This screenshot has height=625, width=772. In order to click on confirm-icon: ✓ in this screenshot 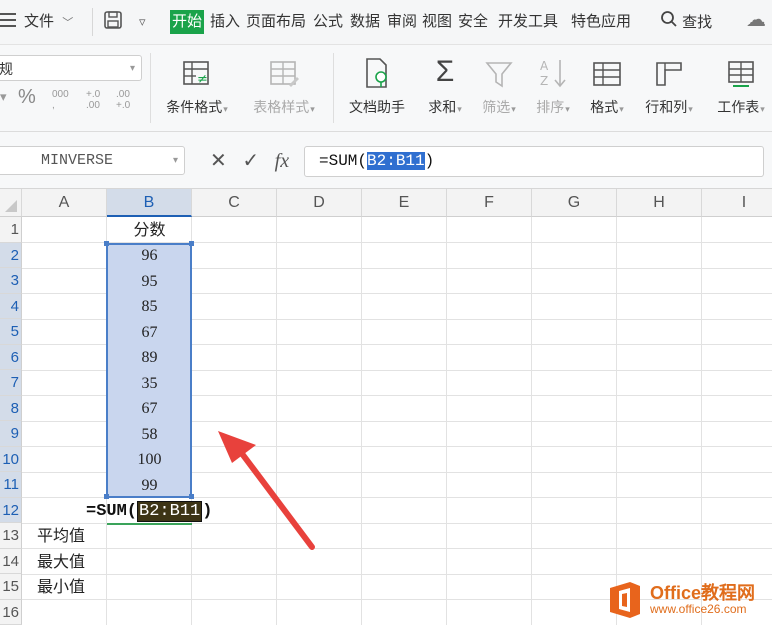, I will do `click(250, 160)`.